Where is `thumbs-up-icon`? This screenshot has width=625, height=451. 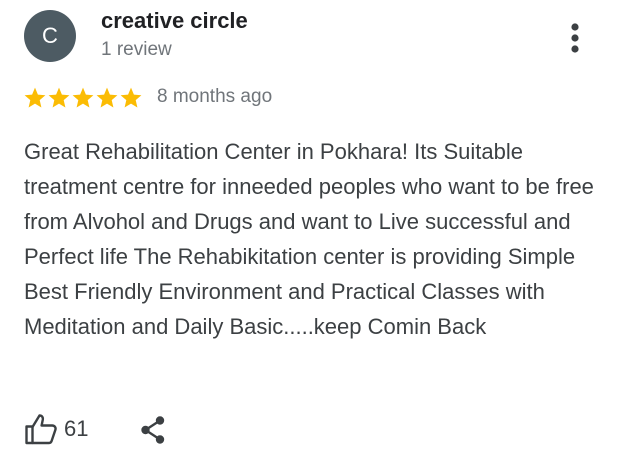
thumbs-up-icon is located at coordinates (41, 429).